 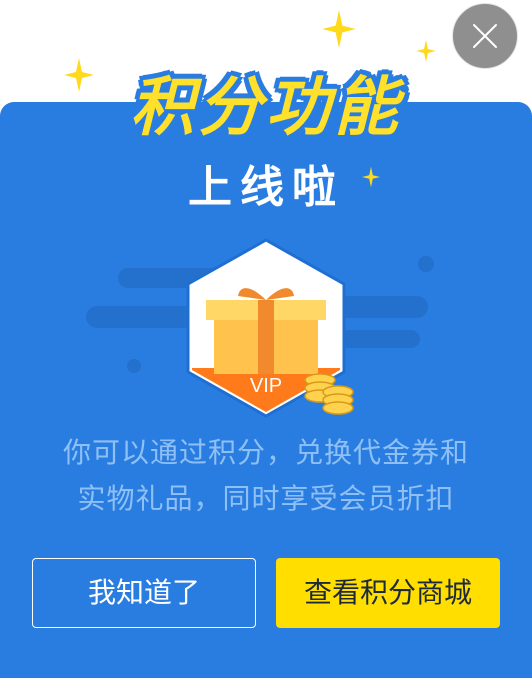 I want to click on description-line: 实物礼品，同时享受会员折扣, so click(x=266, y=498).